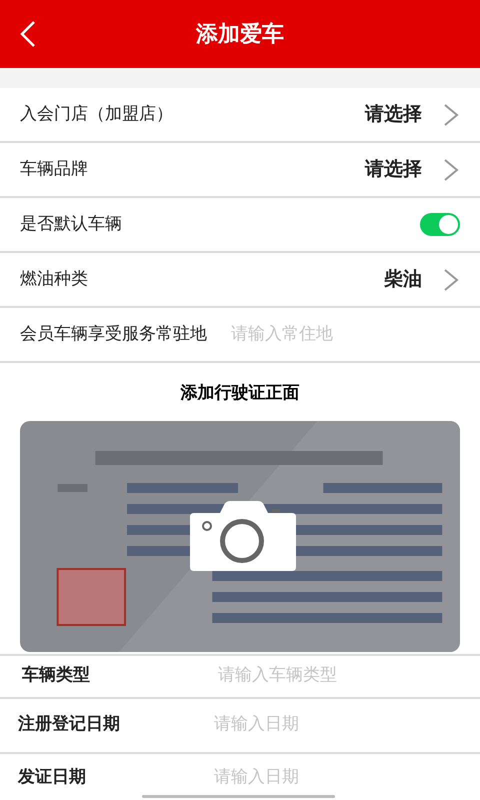  What do you see at coordinates (28, 34) in the screenshot?
I see `back-icon` at bounding box center [28, 34].